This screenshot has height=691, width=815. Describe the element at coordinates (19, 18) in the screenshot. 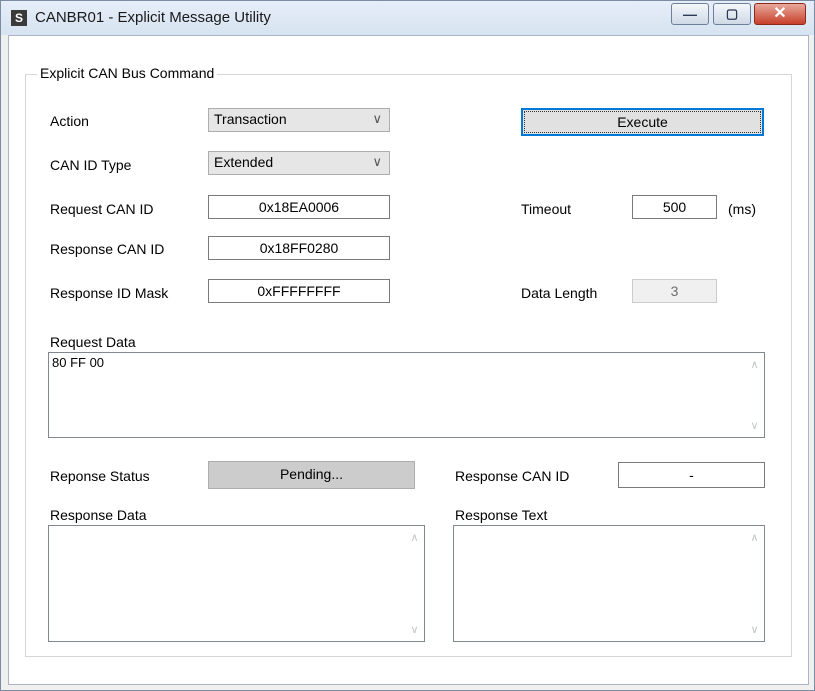

I see `app-icon: S` at that location.